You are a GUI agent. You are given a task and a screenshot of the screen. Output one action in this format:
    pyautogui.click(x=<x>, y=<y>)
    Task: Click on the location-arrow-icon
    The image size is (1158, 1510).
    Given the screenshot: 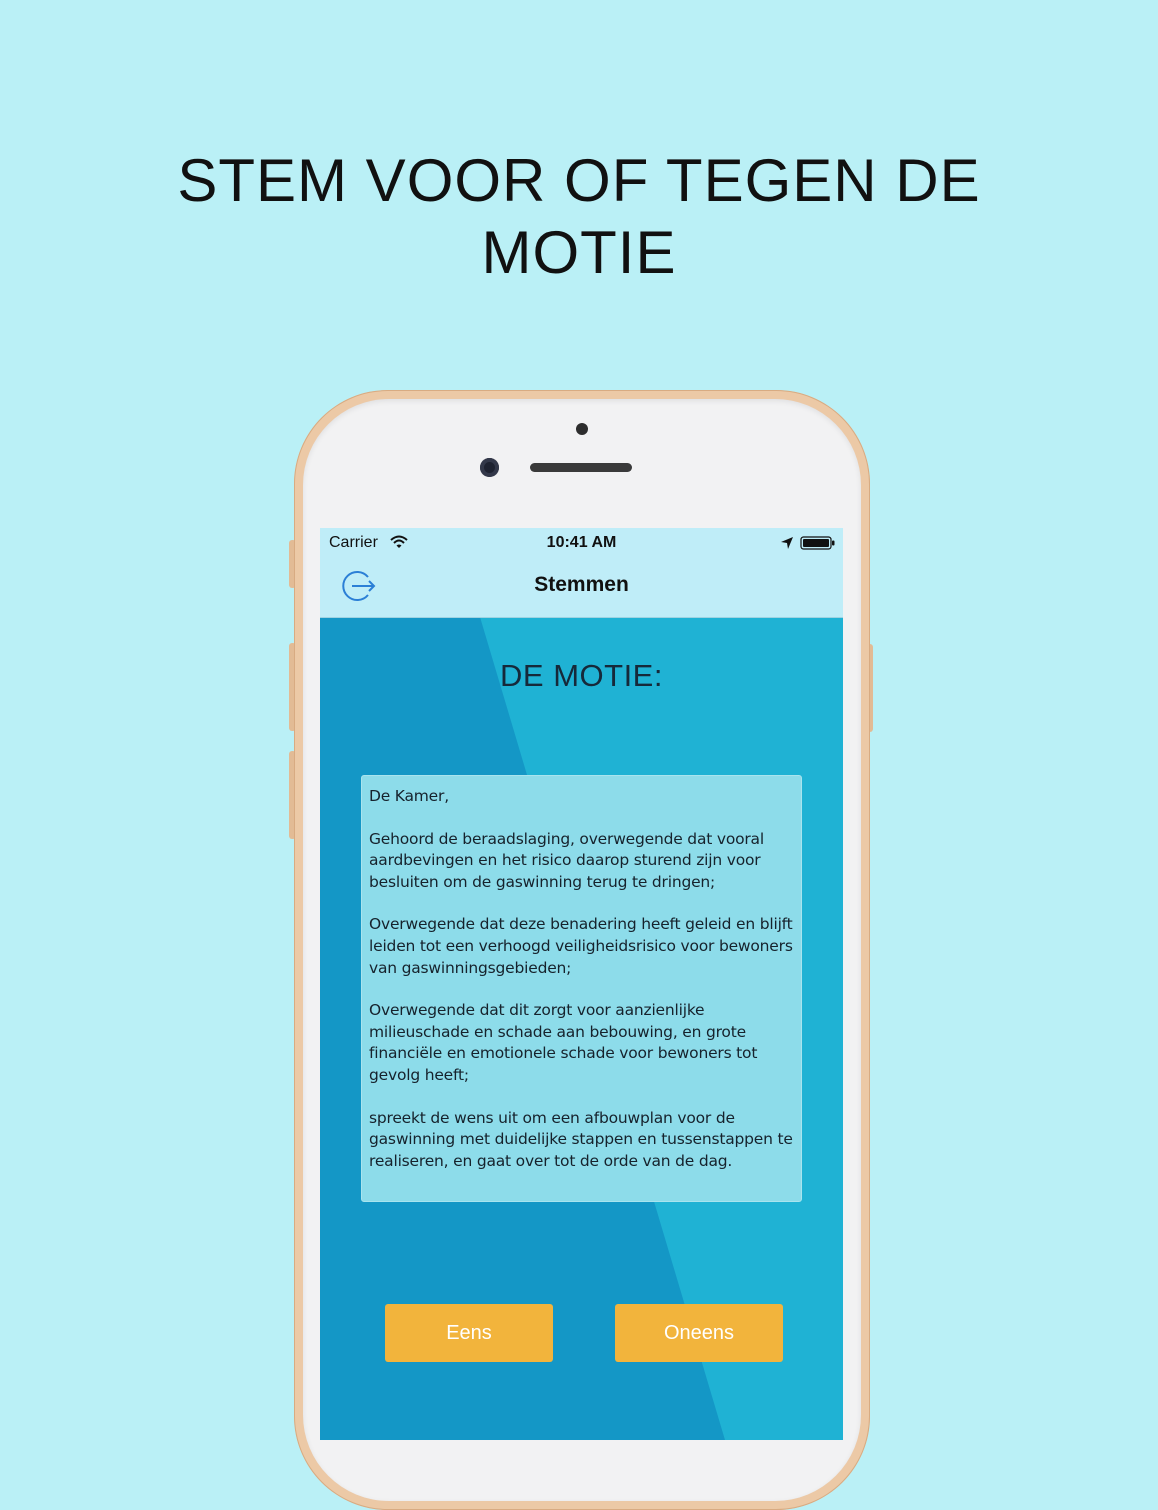 What is the action you would take?
    pyautogui.click(x=787, y=543)
    